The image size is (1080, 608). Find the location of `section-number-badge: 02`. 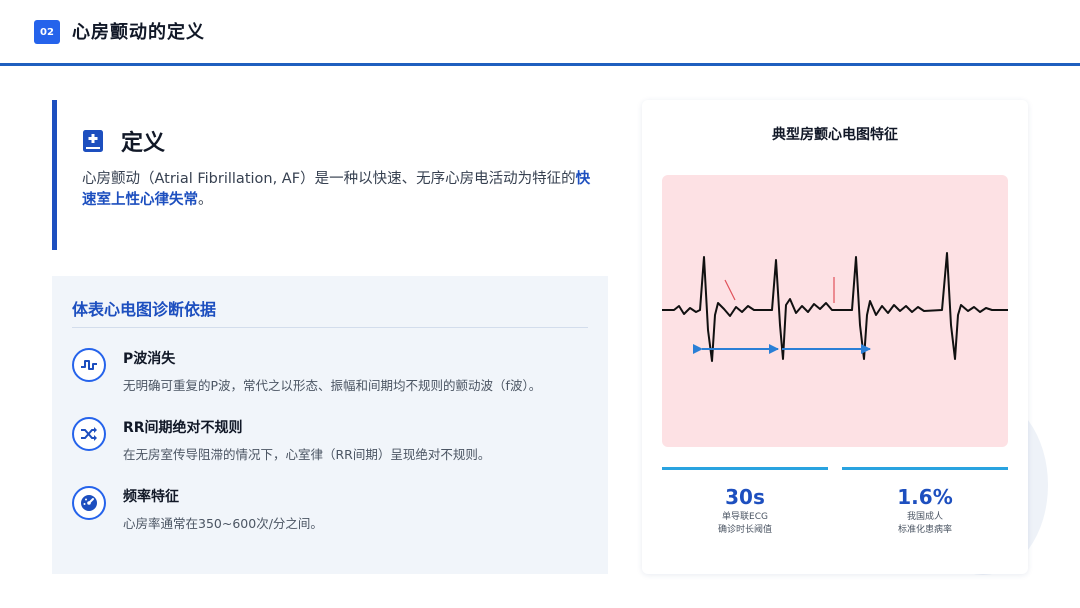

section-number-badge: 02 is located at coordinates (47, 32).